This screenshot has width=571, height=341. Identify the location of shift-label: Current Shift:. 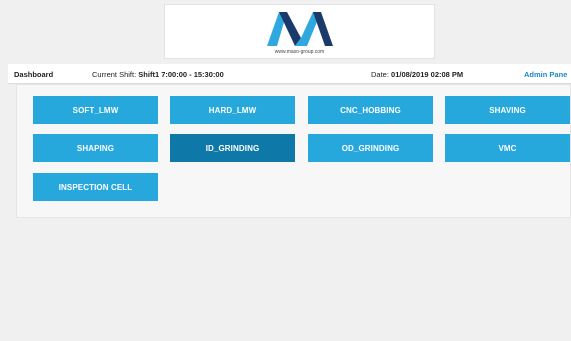
(114, 74).